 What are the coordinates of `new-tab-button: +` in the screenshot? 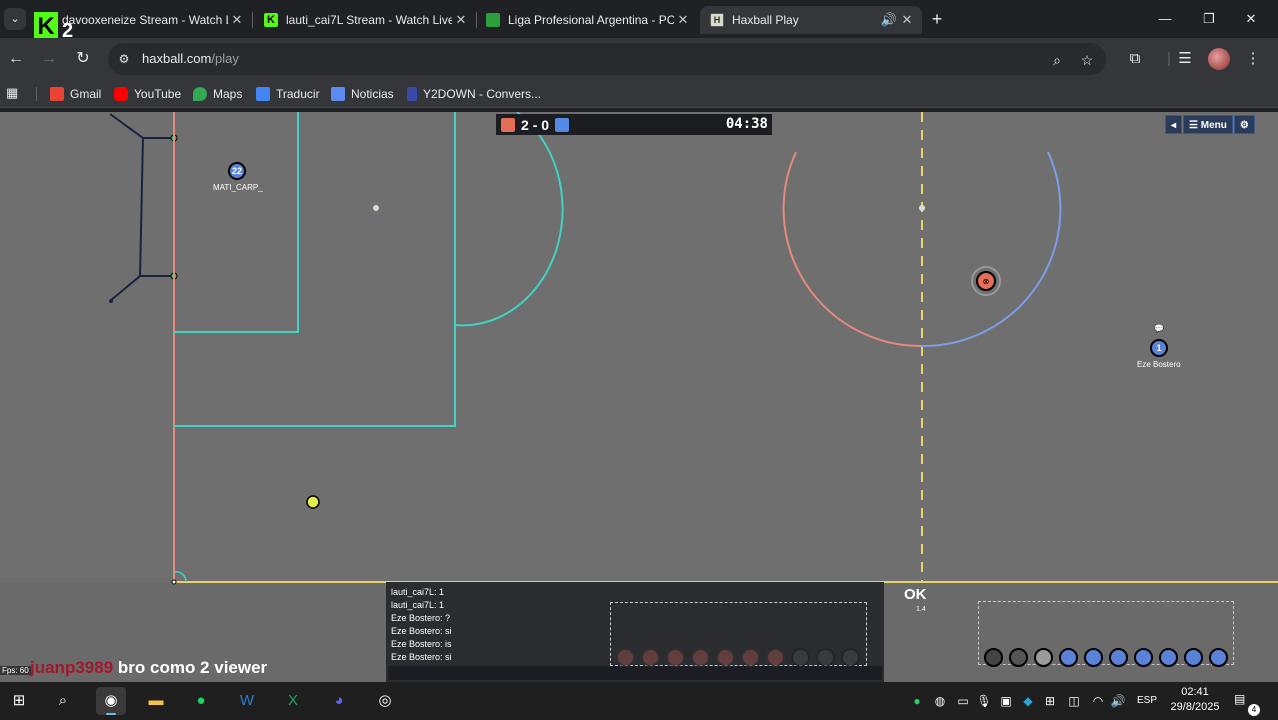 It's located at (937, 19).